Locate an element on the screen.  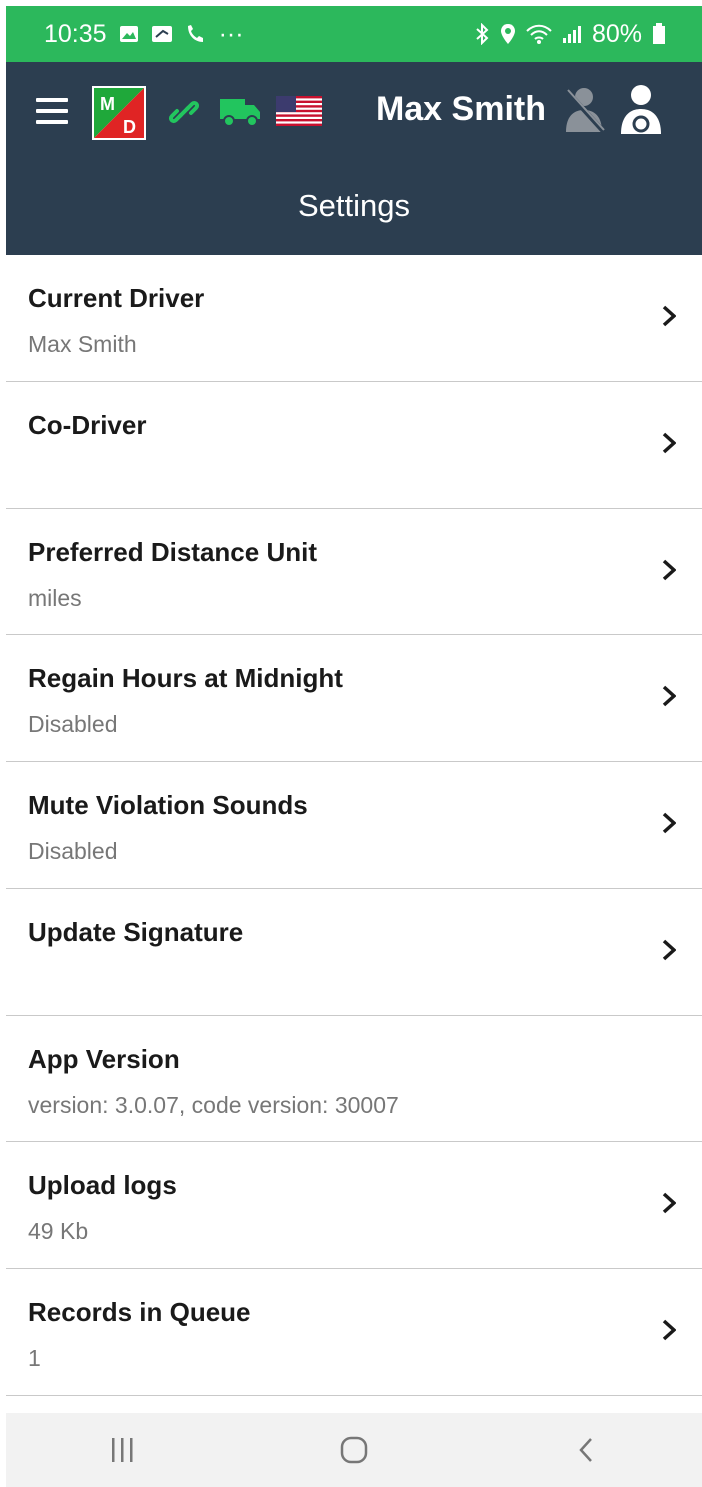
setting-title: App Version is located at coordinates (104, 1058).